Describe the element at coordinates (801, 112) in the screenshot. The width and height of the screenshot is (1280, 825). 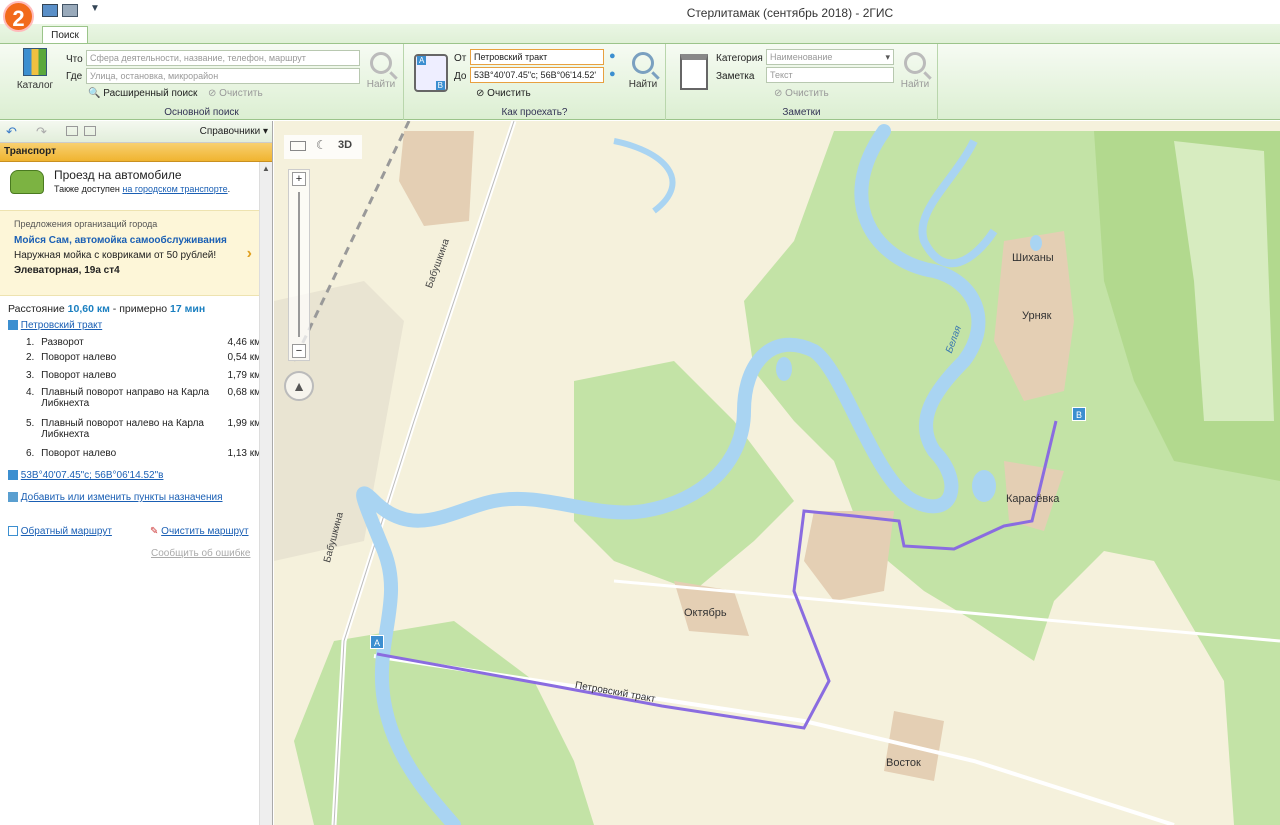
I see `group-caption-notes: Заметки` at that location.